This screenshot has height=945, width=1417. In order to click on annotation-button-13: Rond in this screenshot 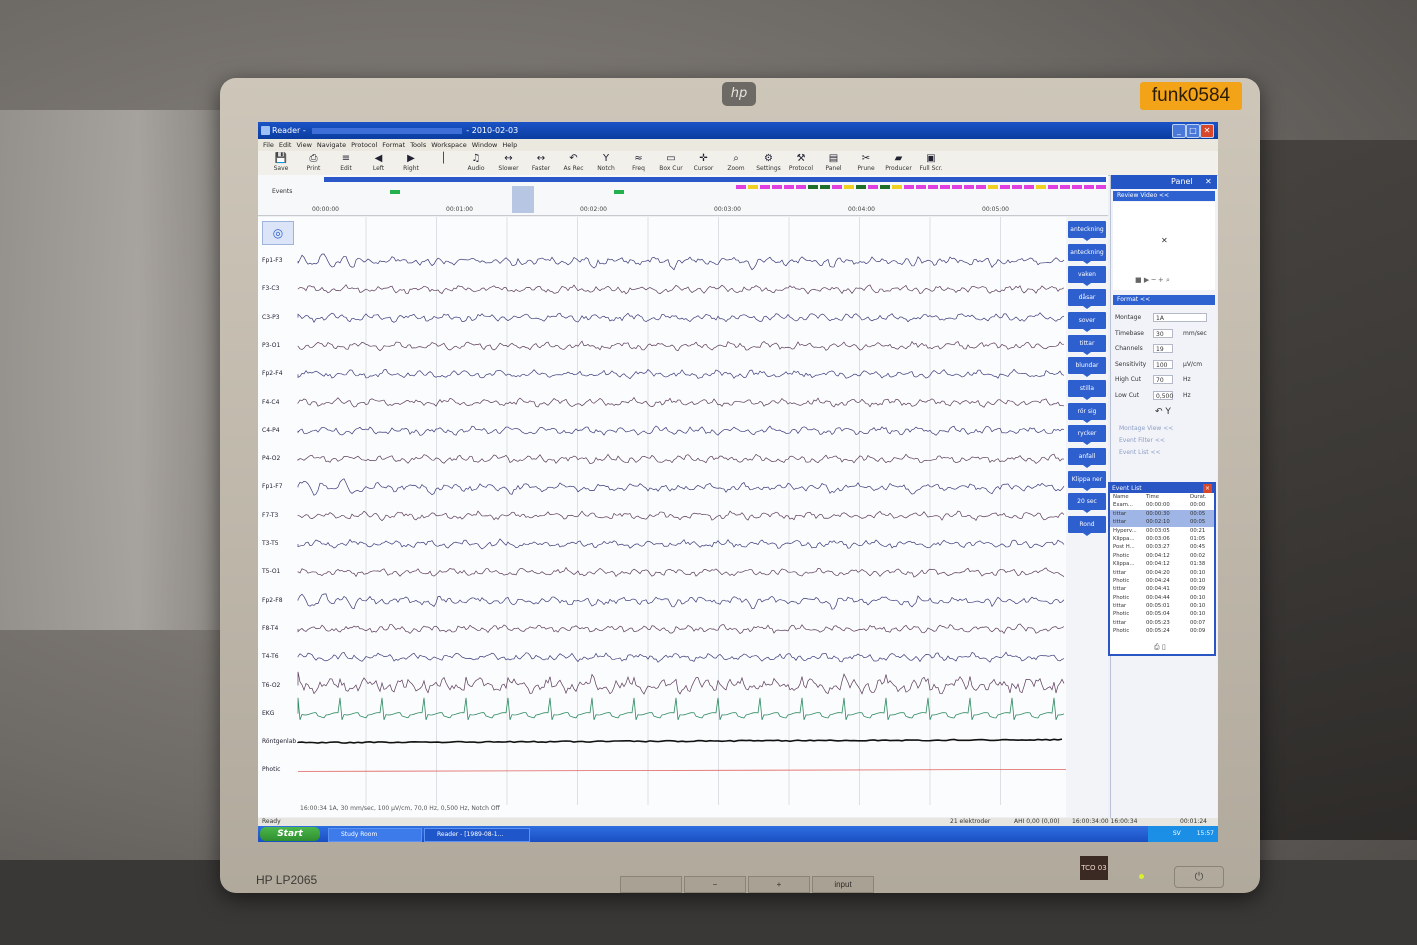, I will do `click(1087, 526)`.